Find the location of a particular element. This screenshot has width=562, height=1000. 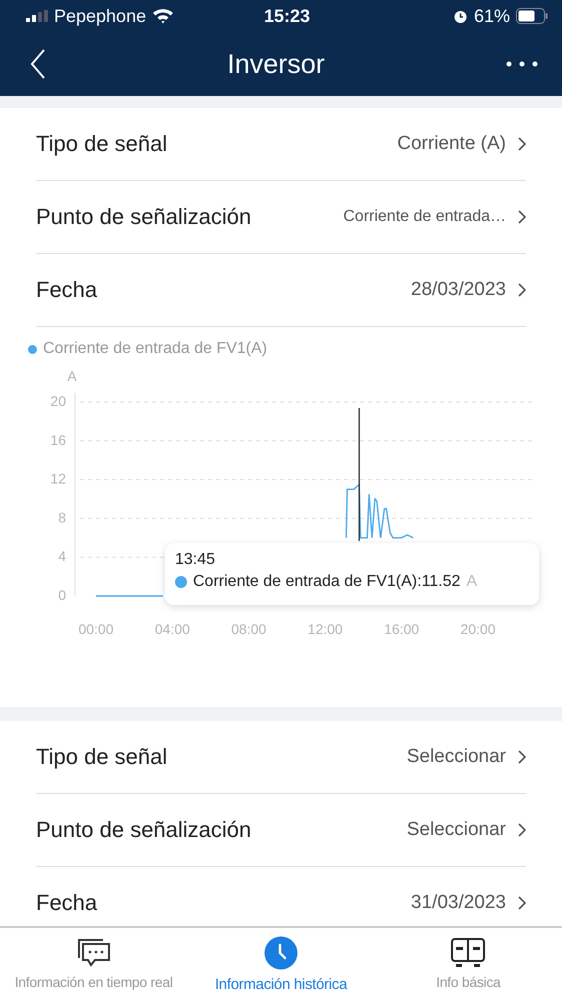

y-tick-label: 0 is located at coordinates (62, 595).